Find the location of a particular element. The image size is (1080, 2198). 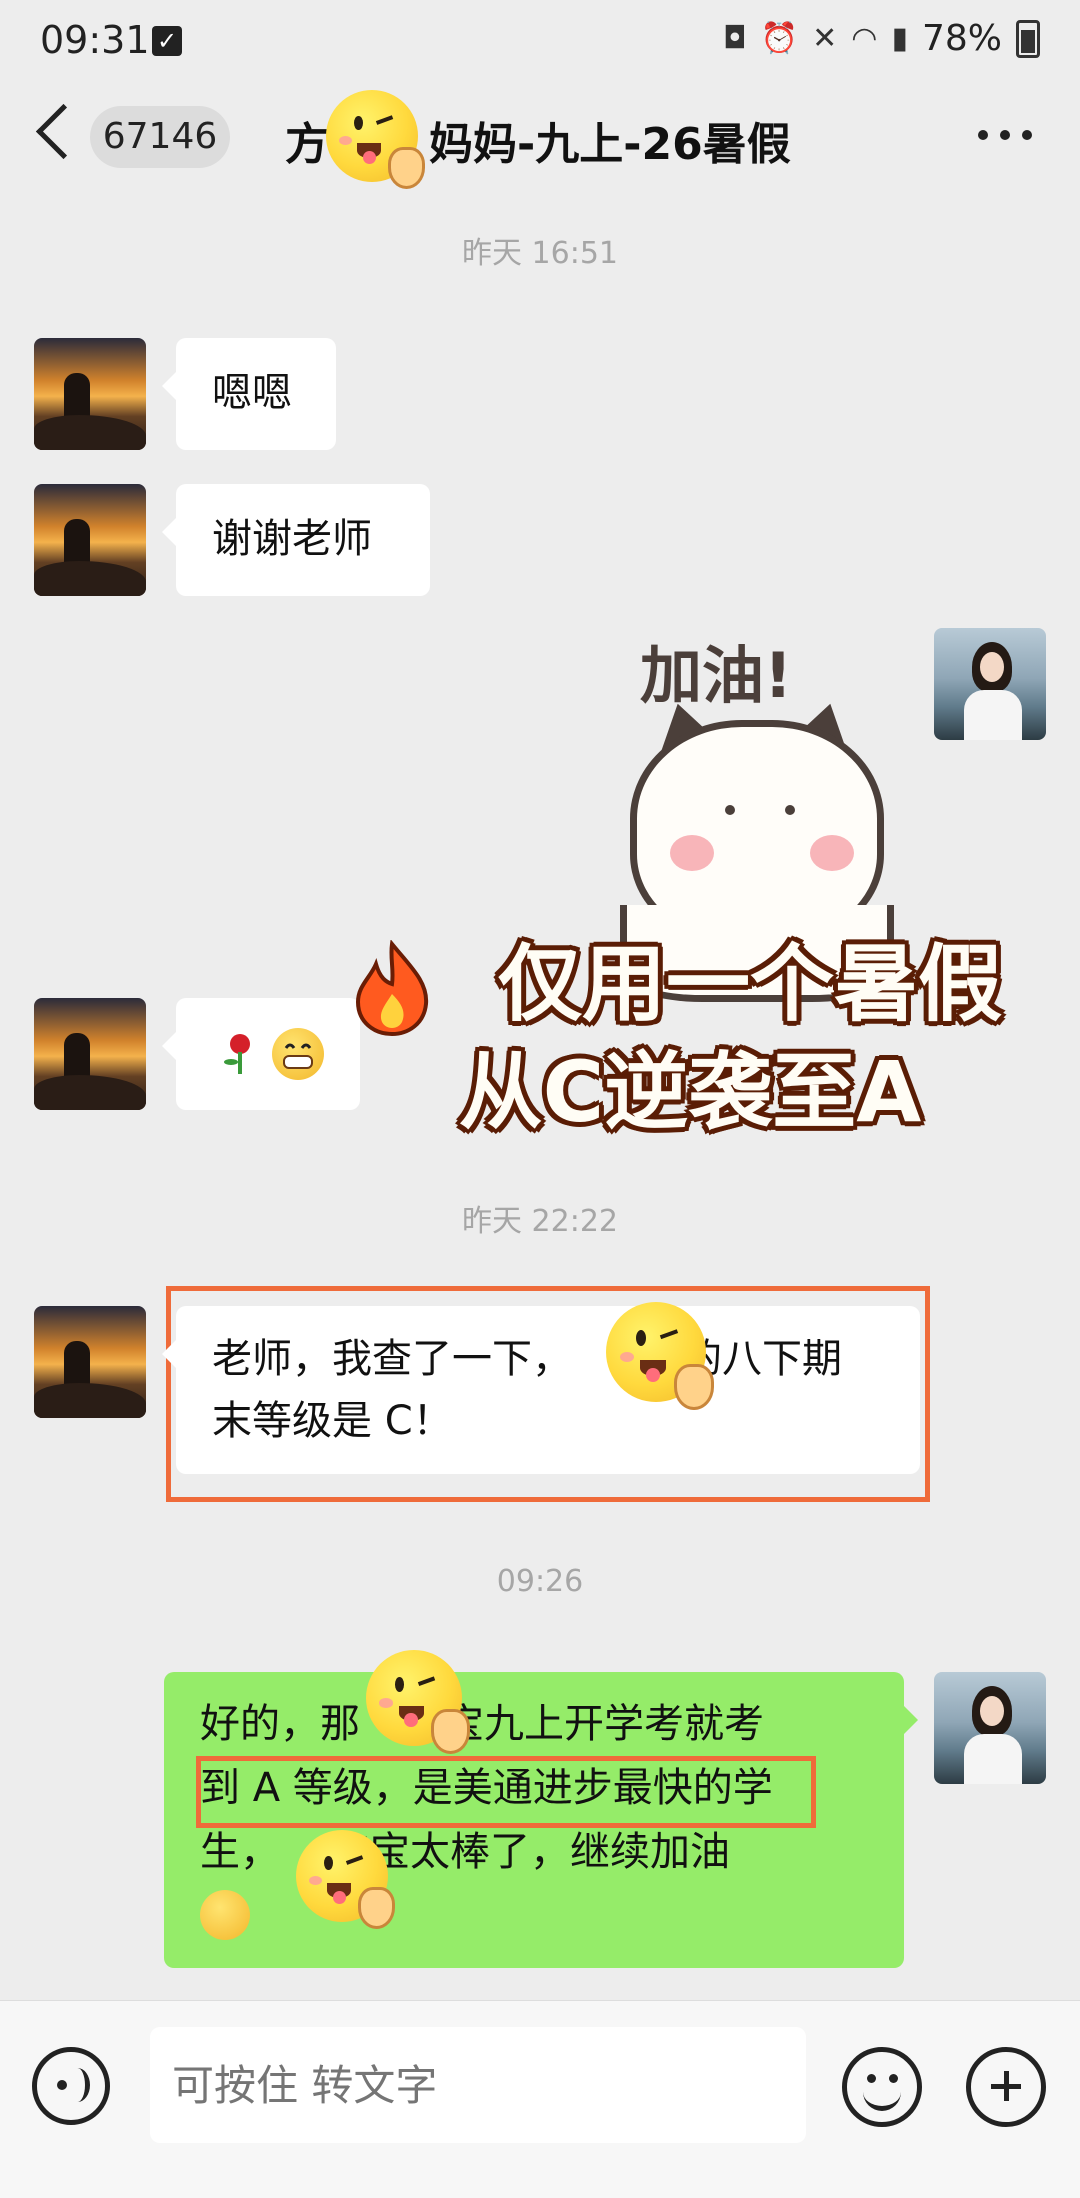

message-bubble-incoming: 谢谢老师 is located at coordinates (296, 540).